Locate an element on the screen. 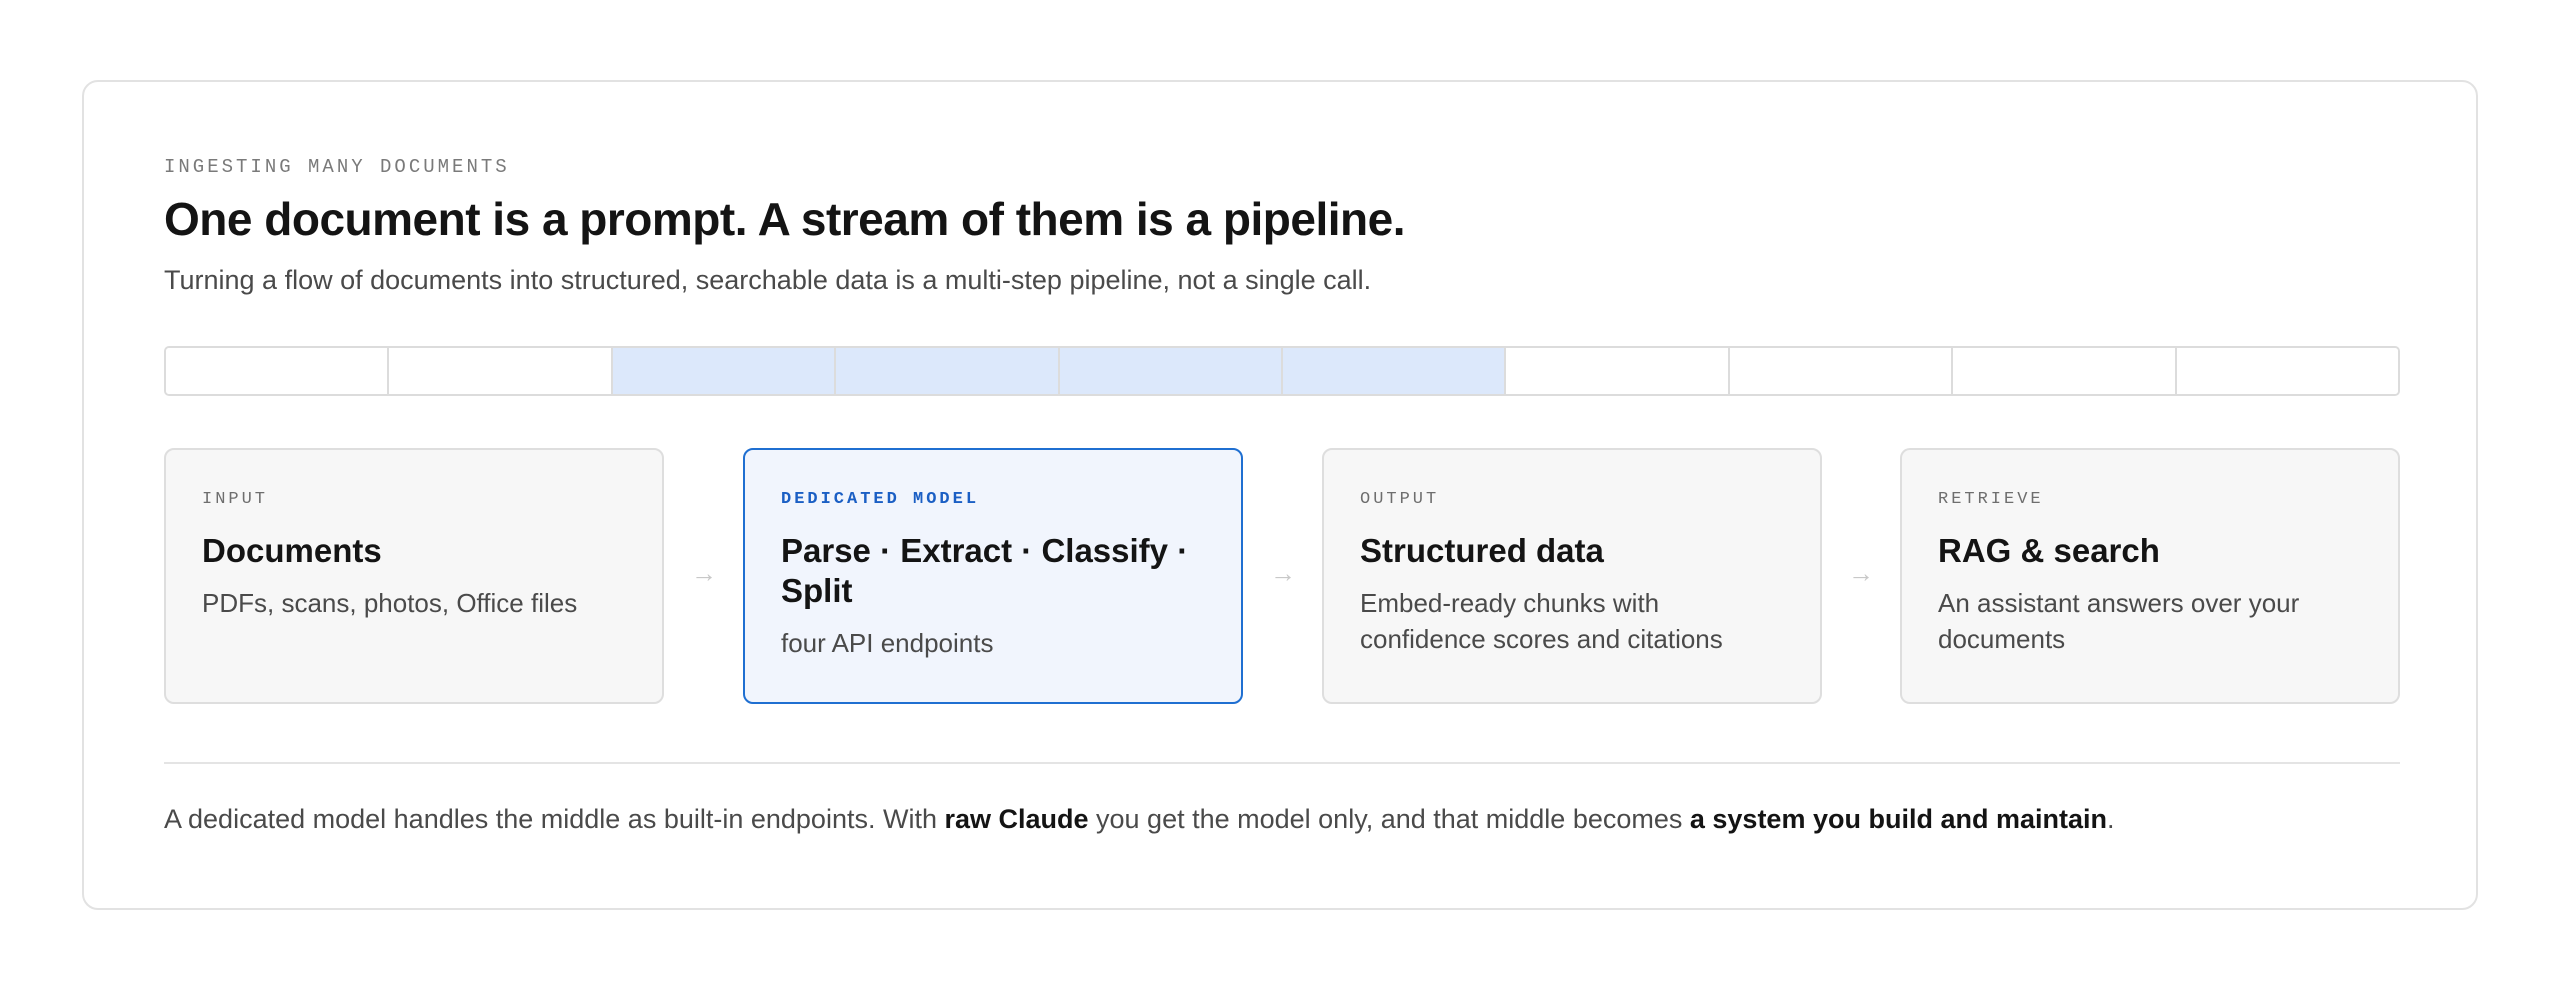 The image size is (2560, 994). document-stream-strip is located at coordinates (1282, 371).